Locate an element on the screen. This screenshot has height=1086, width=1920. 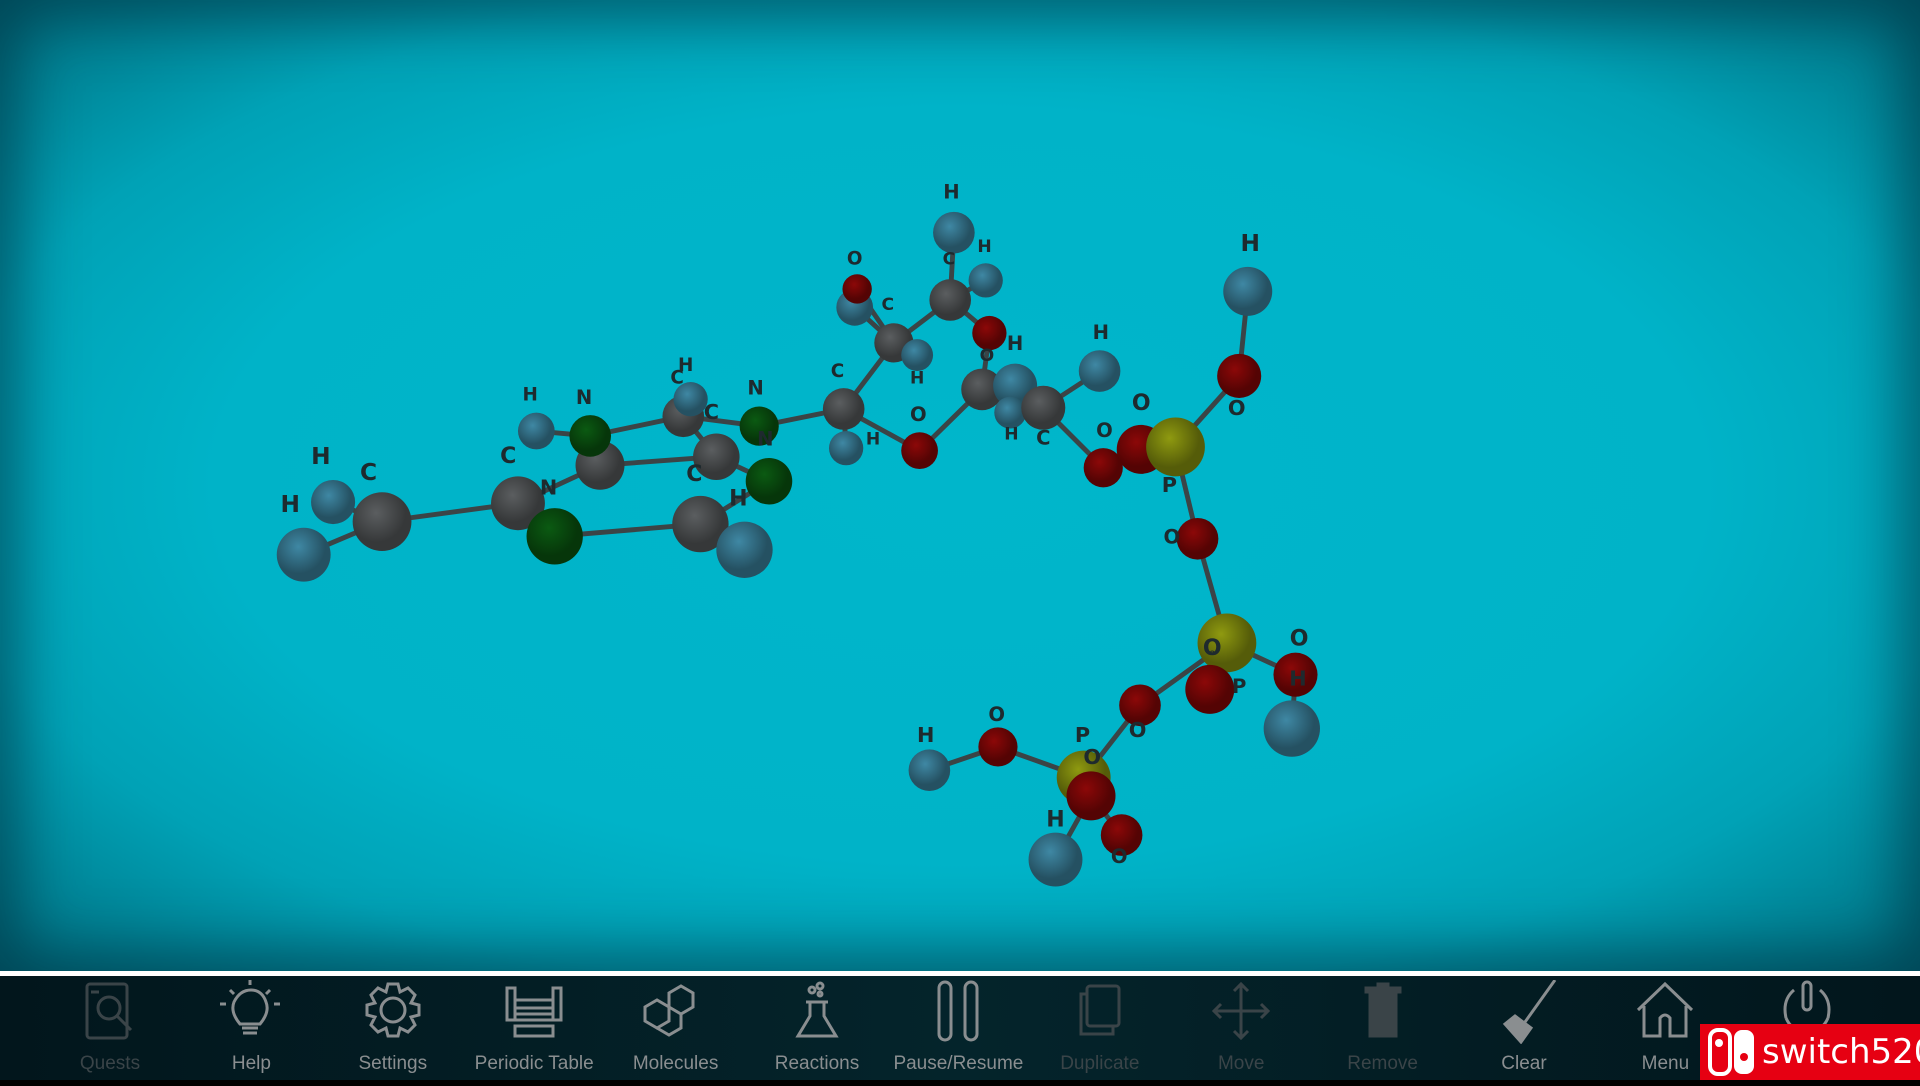
toolbar-label: Clear is located at coordinates (1524, 1063).